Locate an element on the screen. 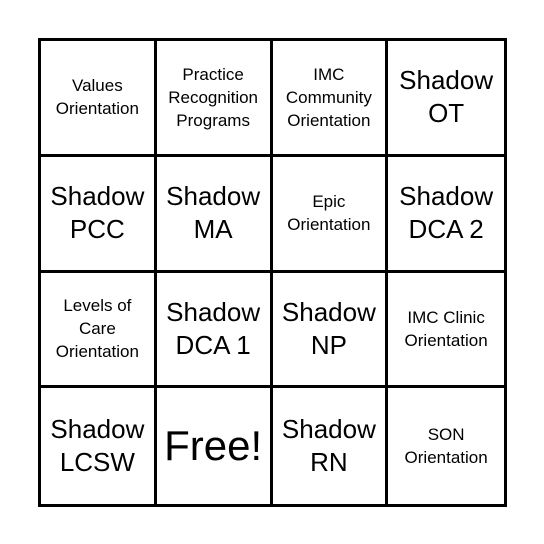 Image resolution: width=544 pixels, height=544 pixels. bingo-cell-epic-orientation: Epic Orientation is located at coordinates (330, 214).